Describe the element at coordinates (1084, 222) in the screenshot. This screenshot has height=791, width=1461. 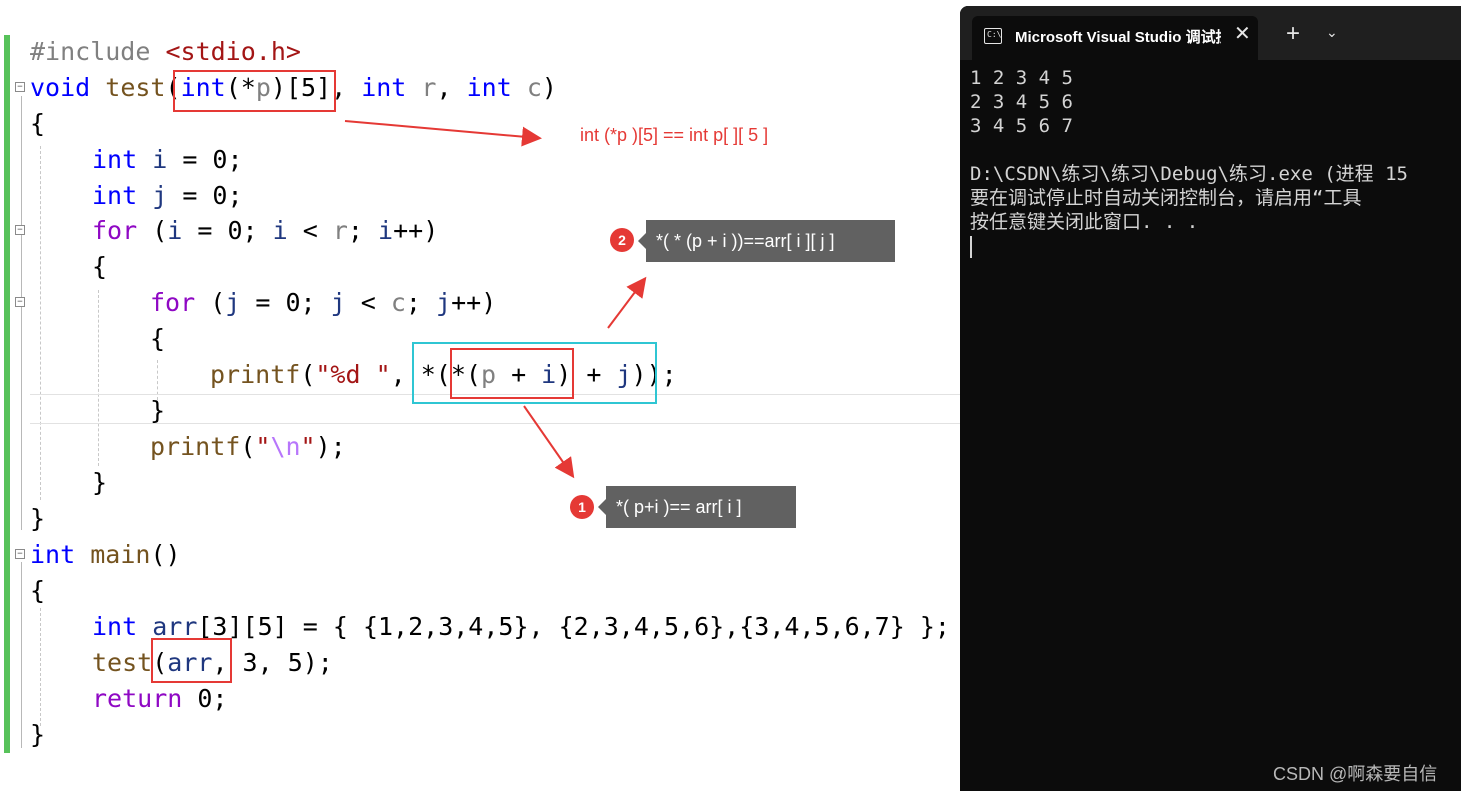
I see `console-output-line: 按任意键关闭此窗口. . .` at that location.